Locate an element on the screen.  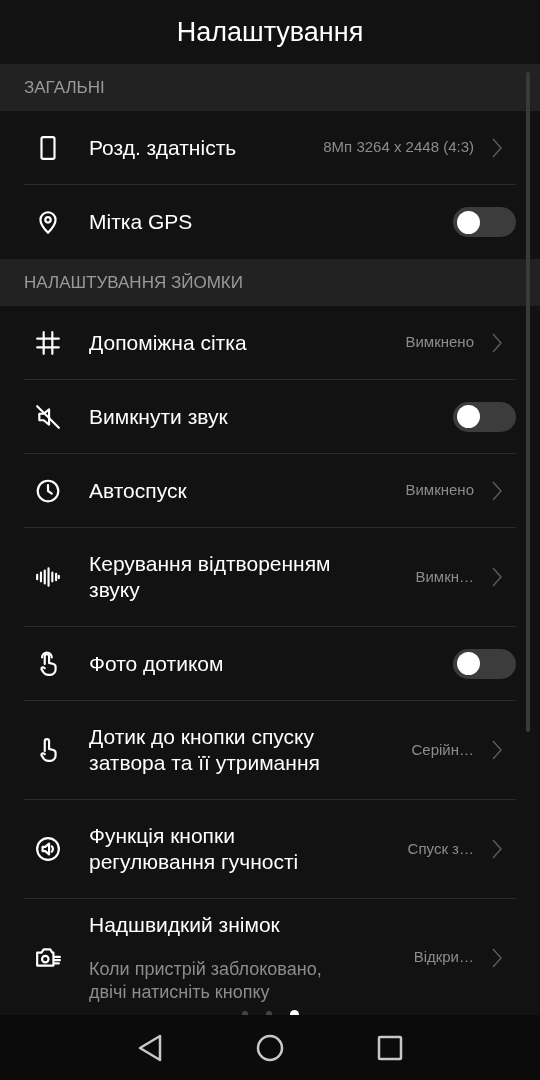
home-icon is located at coordinates (270, 1047).